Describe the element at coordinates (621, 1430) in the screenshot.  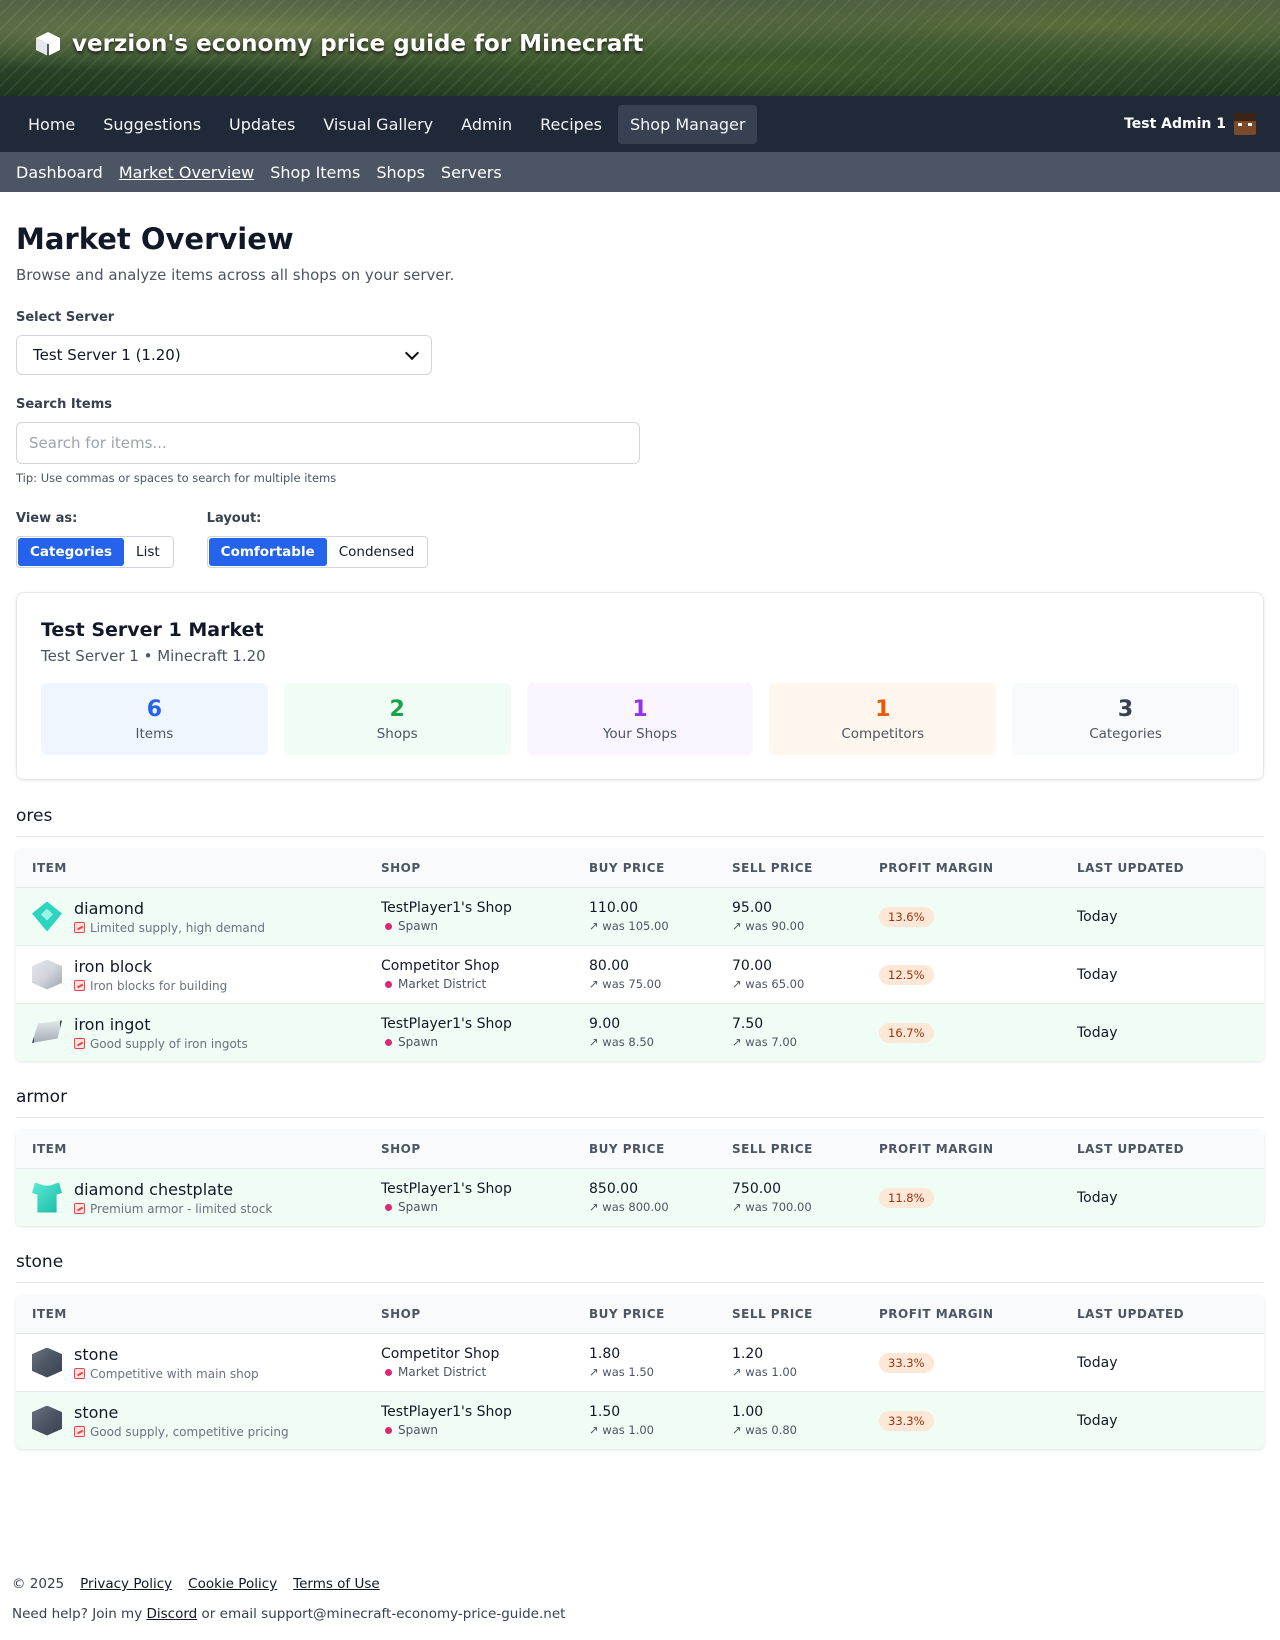
I see `buy-price-previous: ↗ was 1.00` at that location.